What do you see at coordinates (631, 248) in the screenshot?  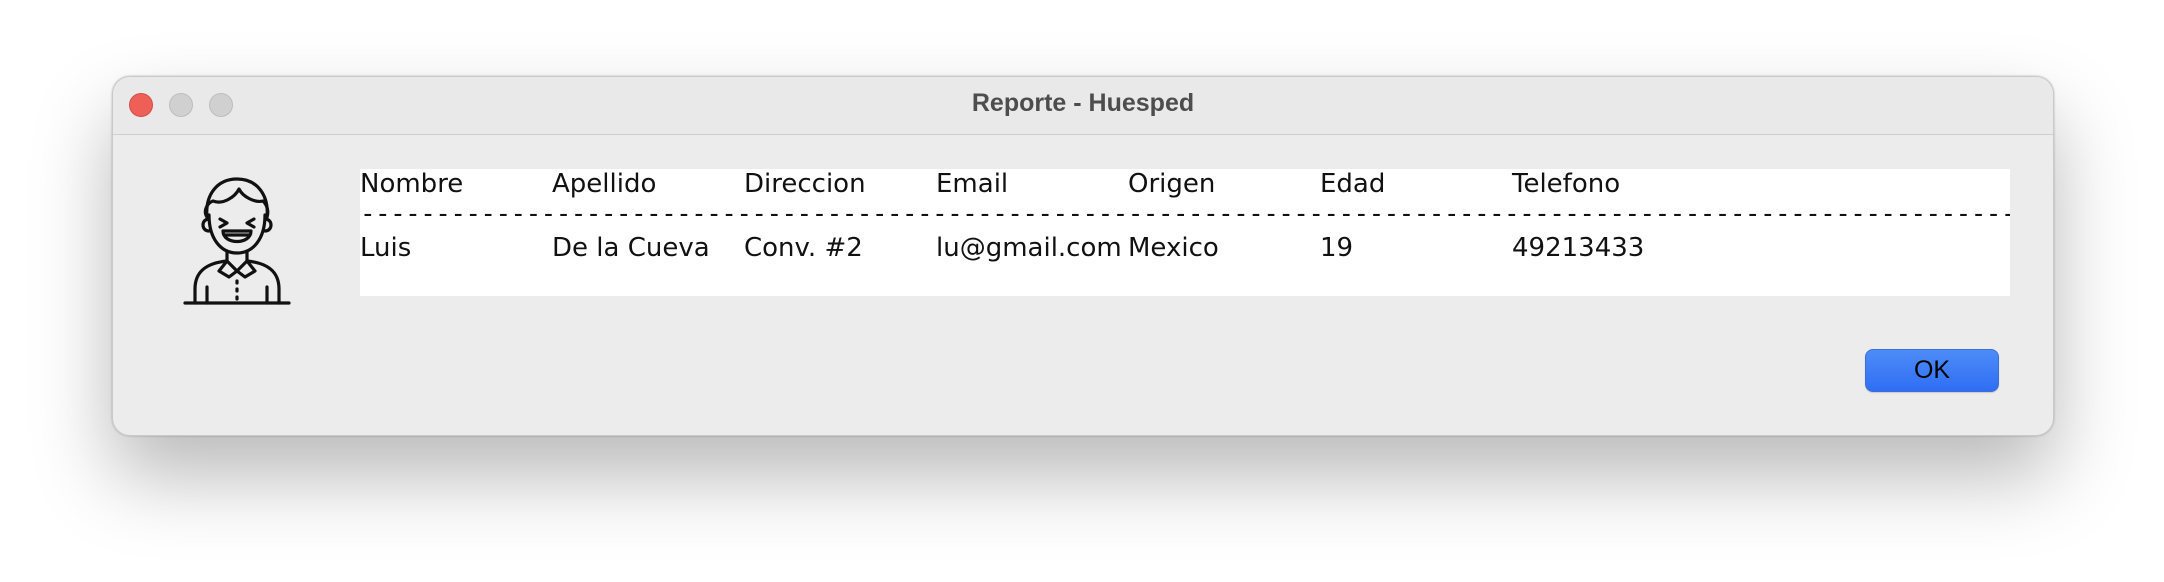 I see `cell-apellido: De la Cueva` at bounding box center [631, 248].